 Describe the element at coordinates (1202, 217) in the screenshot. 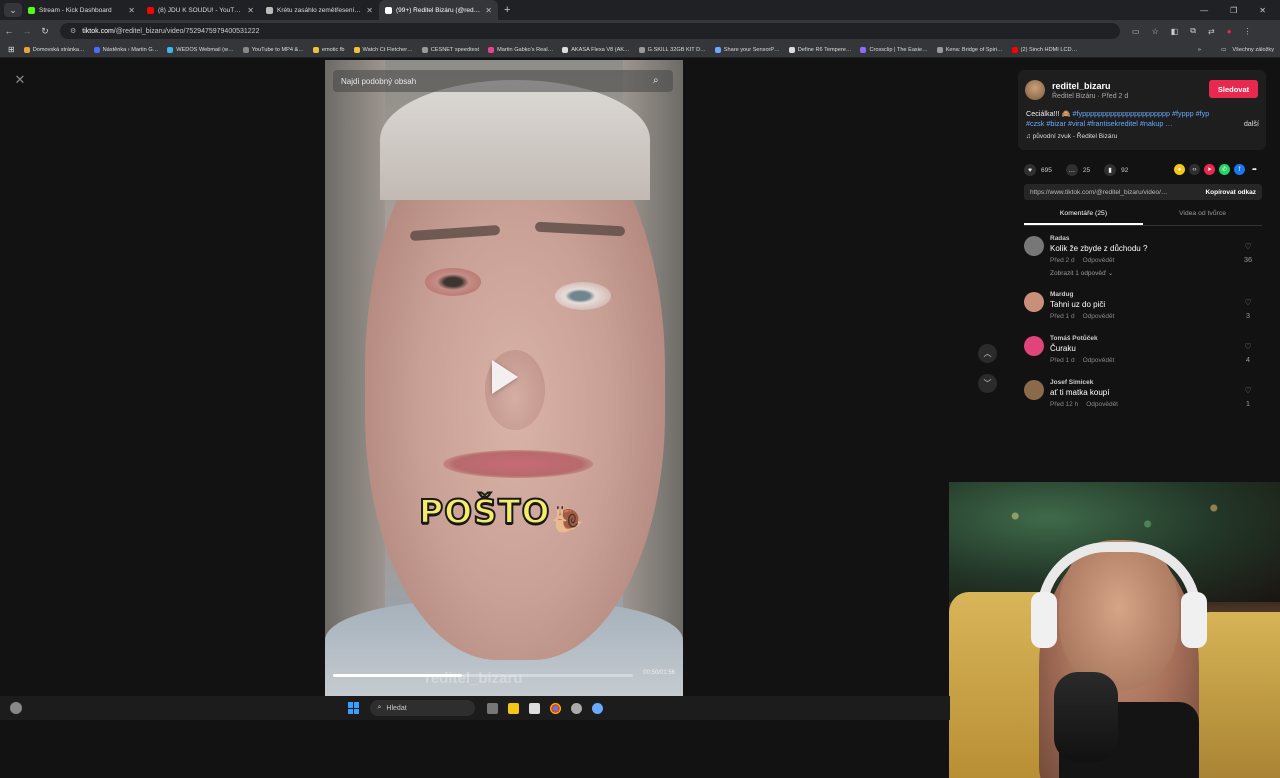

I see `tab-creator-videos: Videa od tvůrce` at that location.